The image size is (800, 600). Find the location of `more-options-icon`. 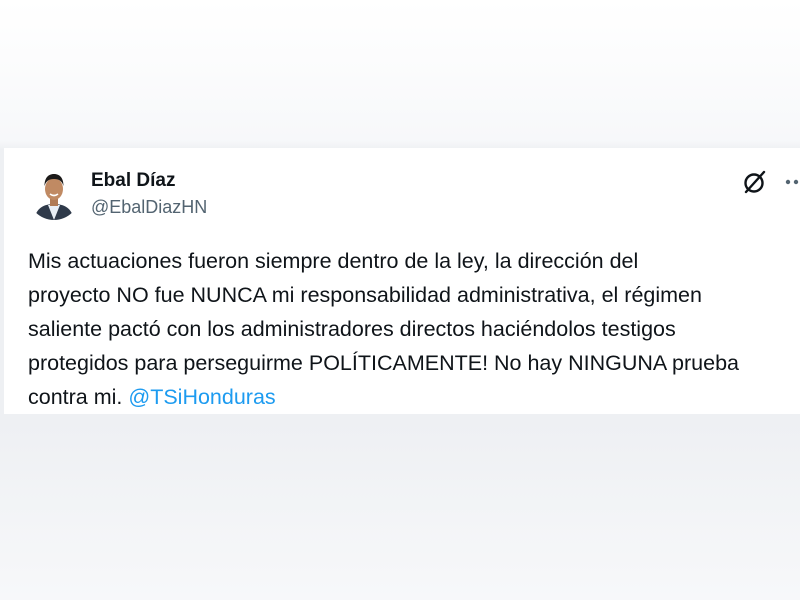

more-options-icon is located at coordinates (790, 182).